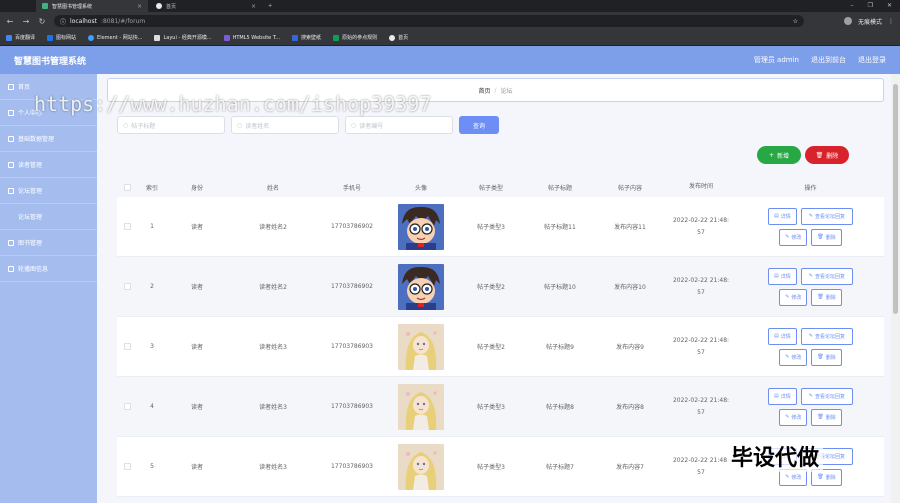 This screenshot has width=900, height=503. What do you see at coordinates (700, 186) in the screenshot?
I see `header-time: 发布时间` at bounding box center [700, 186].